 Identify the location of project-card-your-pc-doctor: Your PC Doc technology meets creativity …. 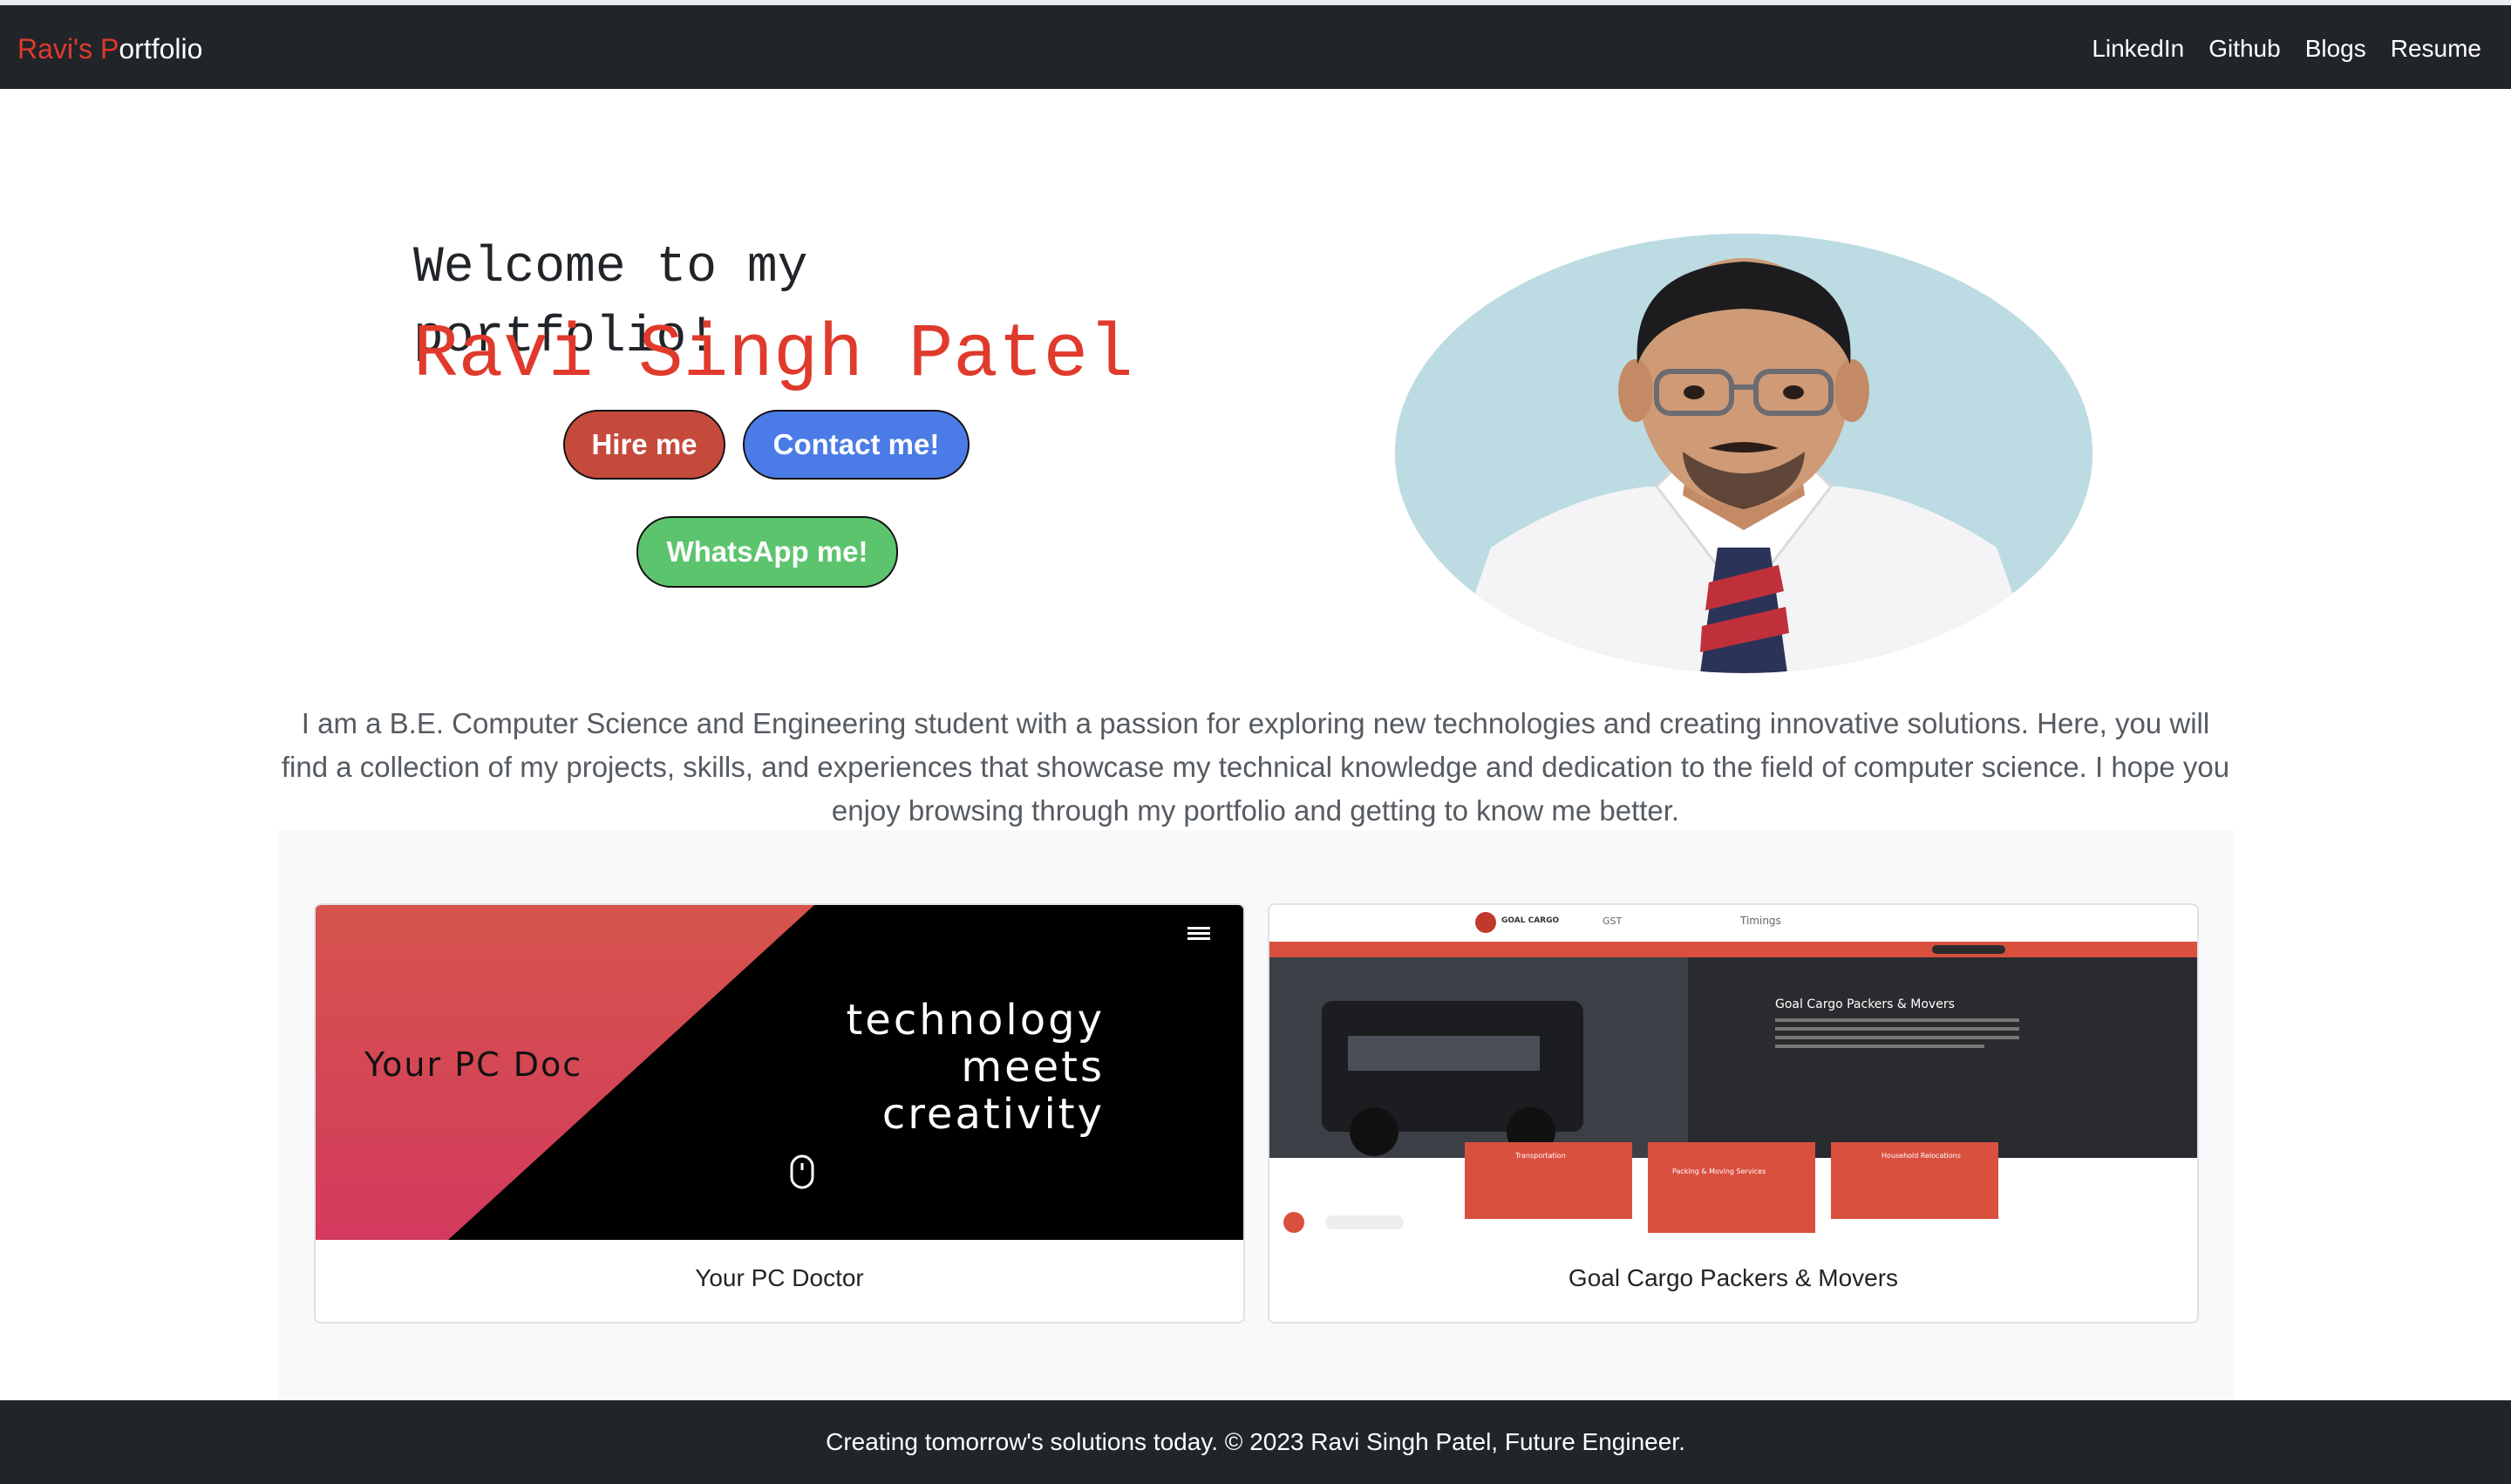
(779, 1113).